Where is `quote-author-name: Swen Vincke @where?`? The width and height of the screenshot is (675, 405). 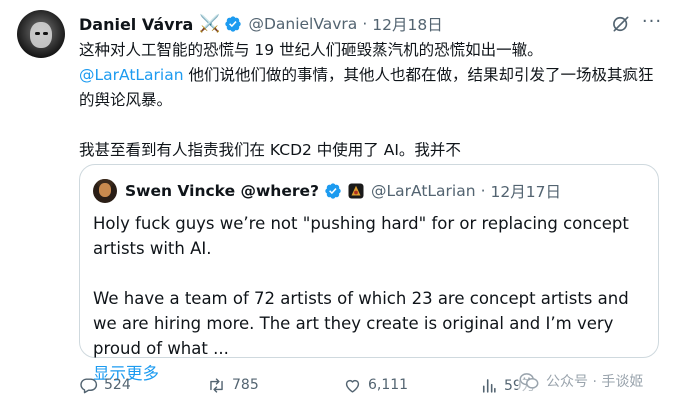
quote-author-name: Swen Vincke @where? is located at coordinates (222, 191).